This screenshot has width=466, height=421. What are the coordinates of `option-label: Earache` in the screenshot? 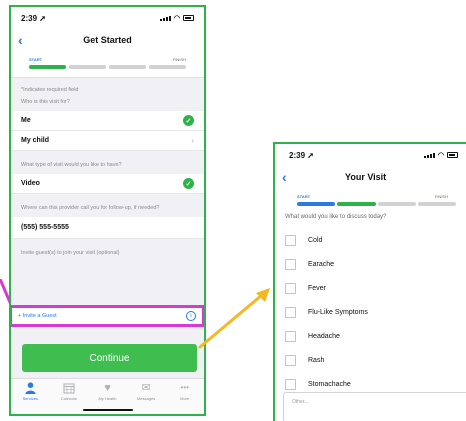 It's located at (321, 264).